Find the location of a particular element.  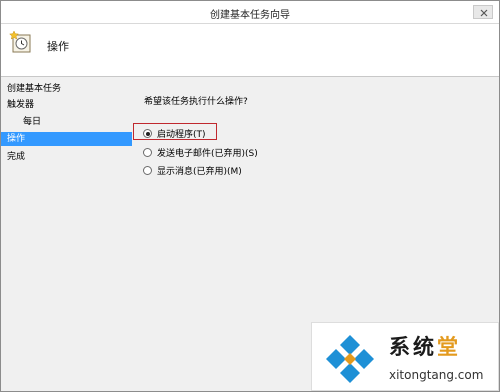

sidebar-item-action: 操作 is located at coordinates (66, 139).